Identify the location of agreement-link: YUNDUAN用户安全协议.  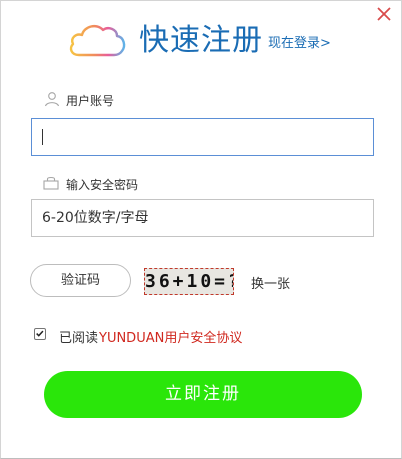
(170, 336).